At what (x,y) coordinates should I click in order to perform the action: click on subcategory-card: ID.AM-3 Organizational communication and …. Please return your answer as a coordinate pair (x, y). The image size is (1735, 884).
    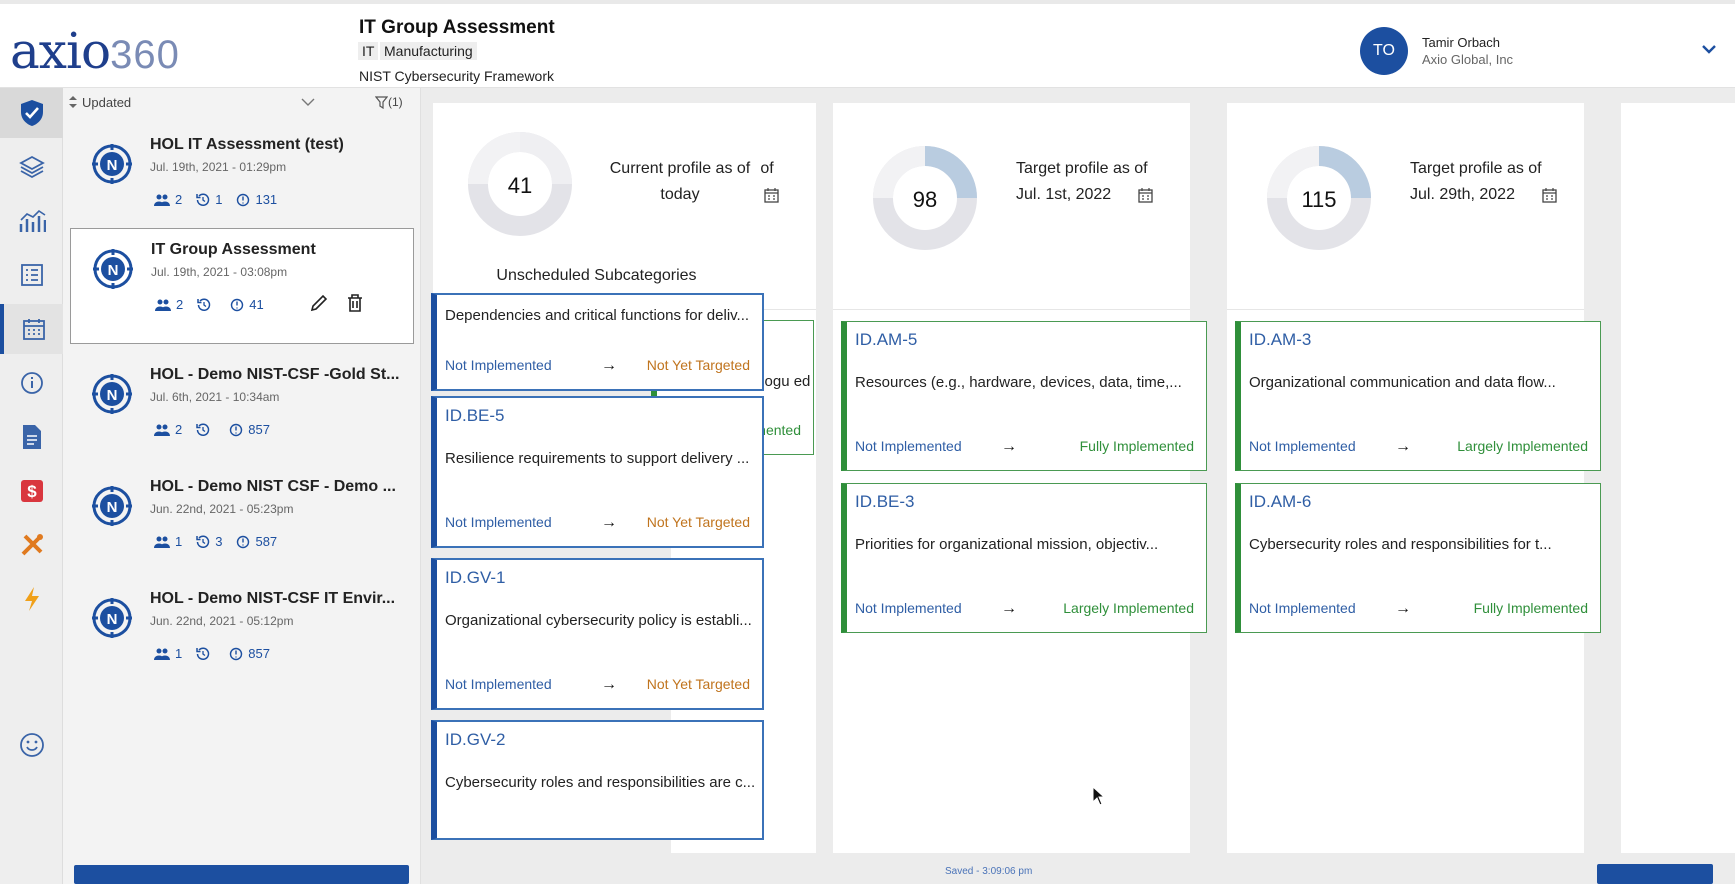
    Looking at the image, I should click on (1418, 396).